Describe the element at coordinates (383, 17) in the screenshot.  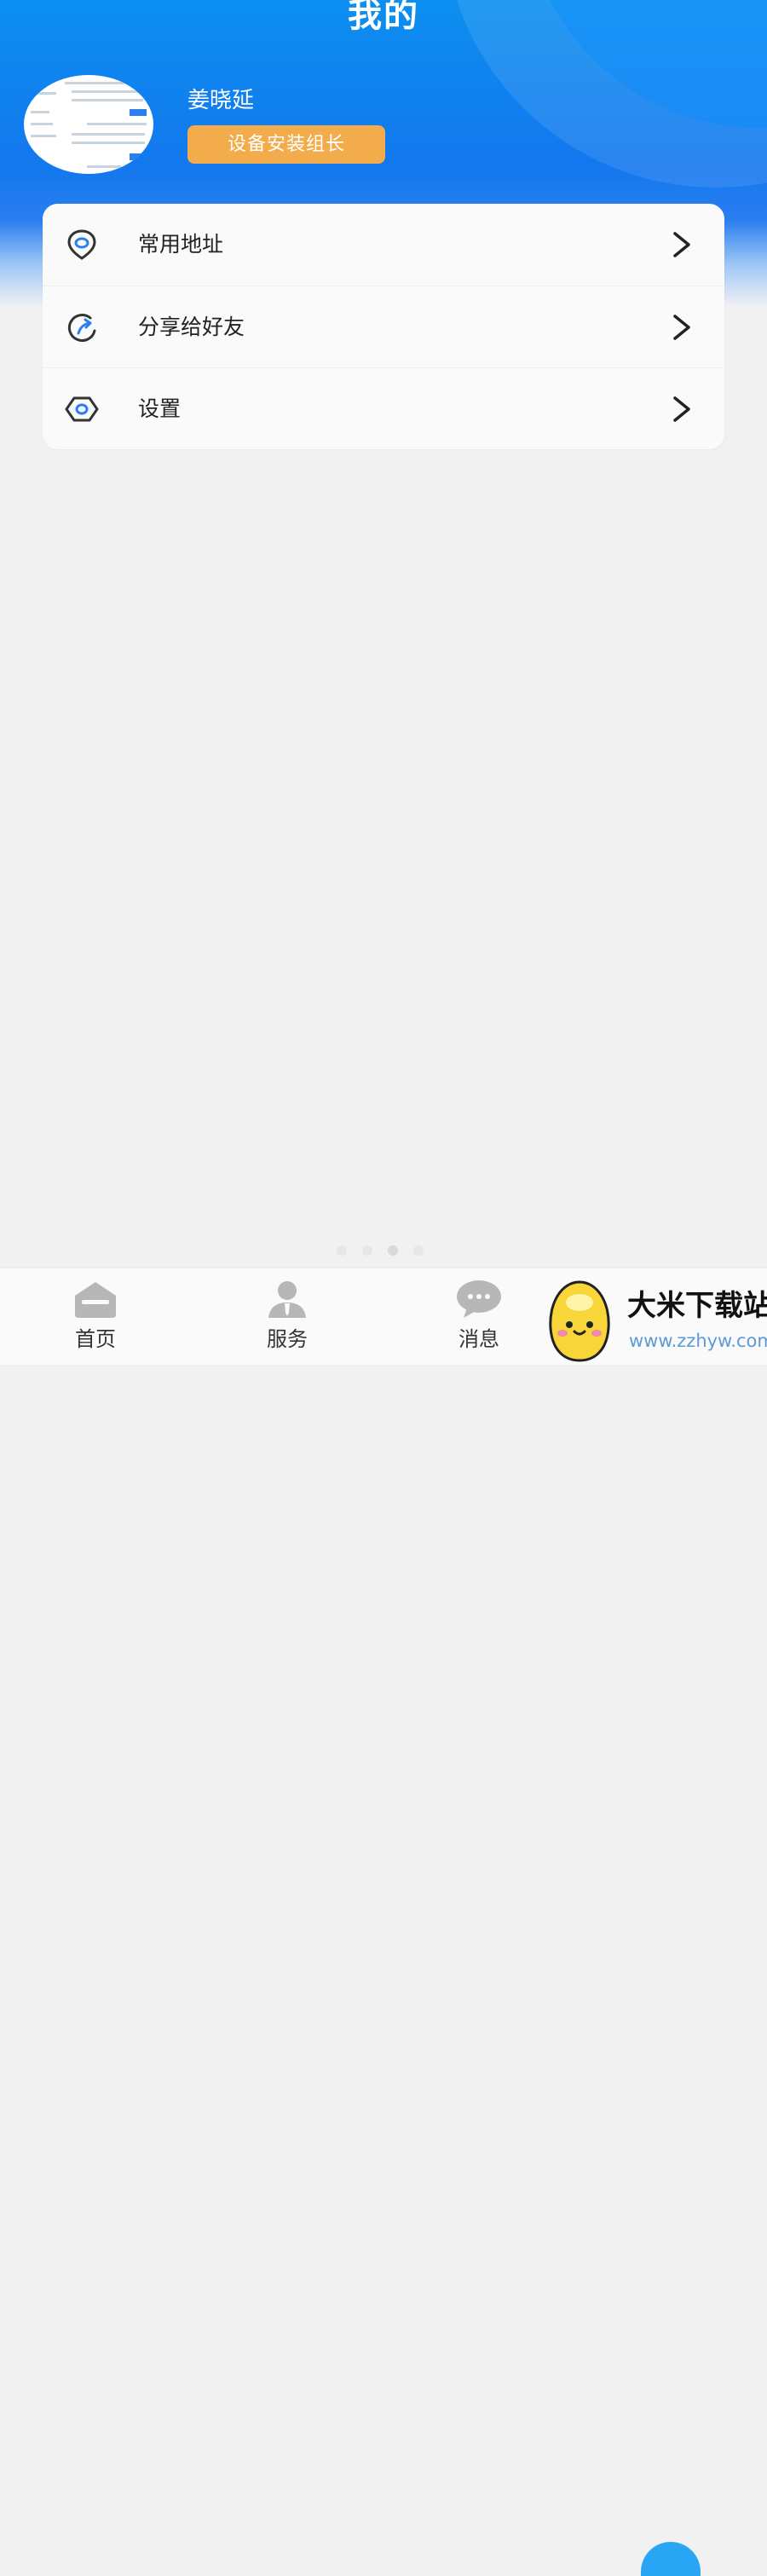
I see `page-title: 我的` at that location.